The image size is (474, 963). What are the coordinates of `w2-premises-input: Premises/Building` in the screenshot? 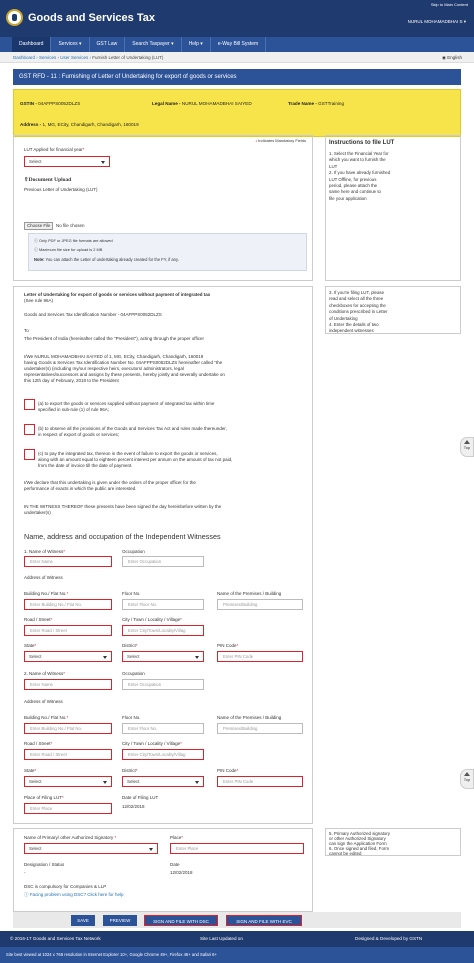 It's located at (260, 728).